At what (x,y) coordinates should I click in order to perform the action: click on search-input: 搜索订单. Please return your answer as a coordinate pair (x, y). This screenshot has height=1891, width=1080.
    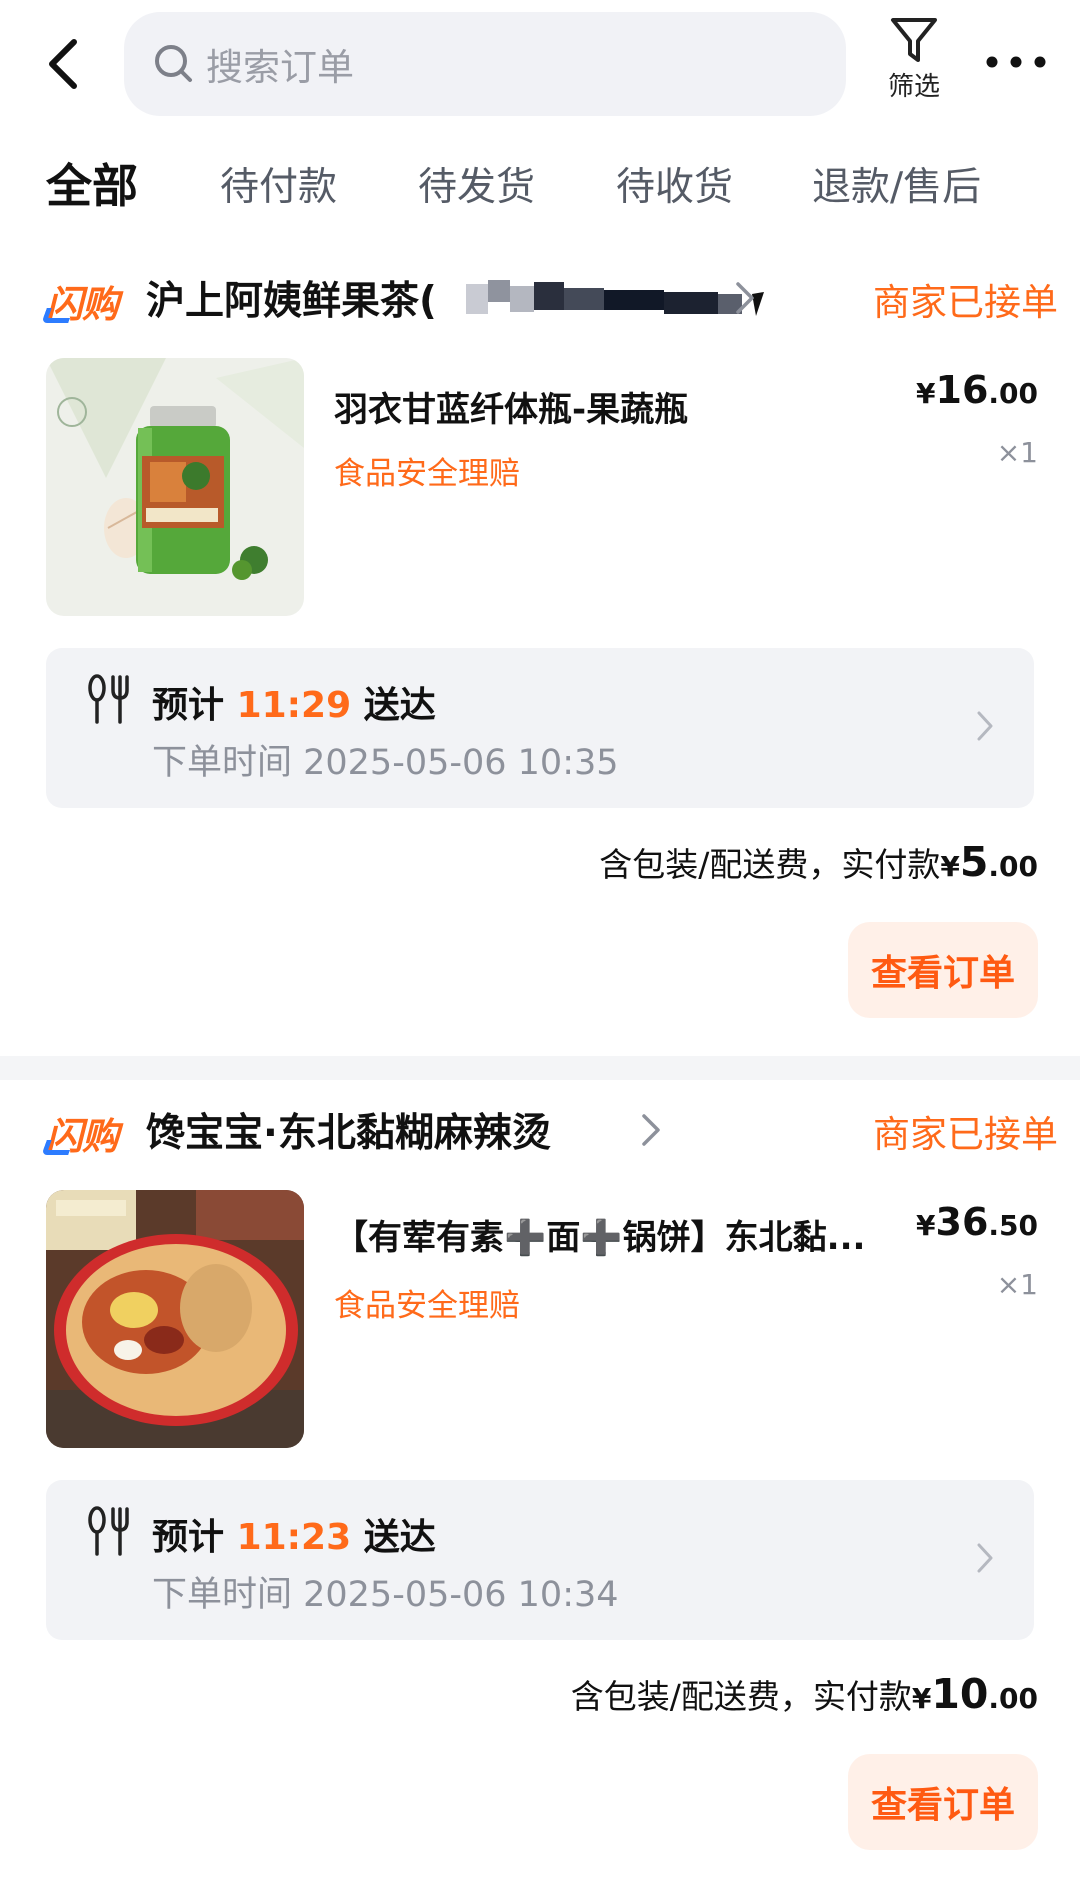
    Looking at the image, I should click on (485, 64).